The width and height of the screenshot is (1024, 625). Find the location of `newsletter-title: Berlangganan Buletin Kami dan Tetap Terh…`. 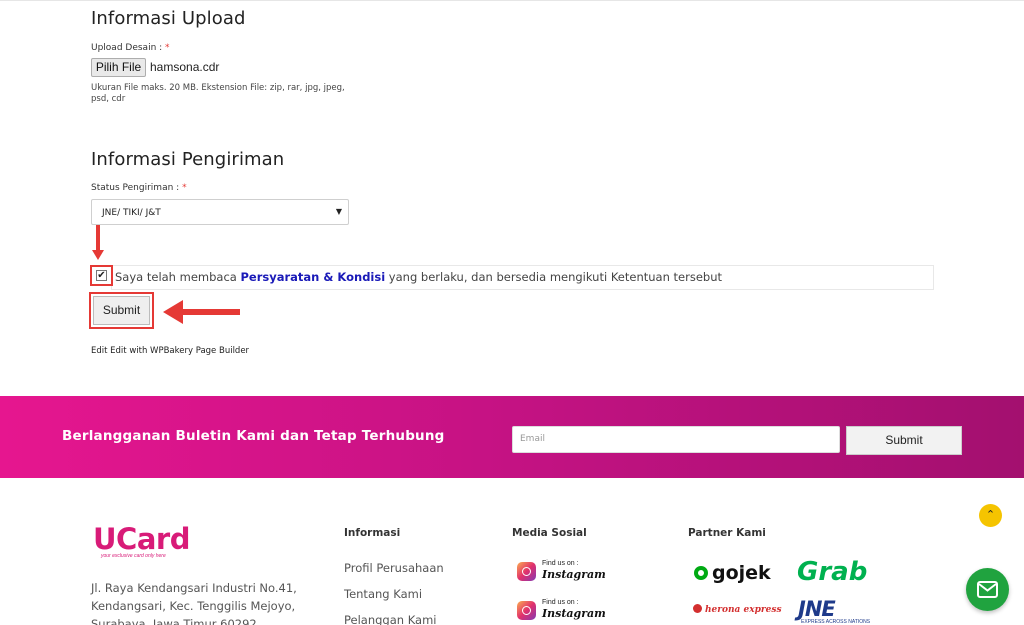

newsletter-title: Berlangganan Buletin Kami dan Tetap Terh… is located at coordinates (253, 436).